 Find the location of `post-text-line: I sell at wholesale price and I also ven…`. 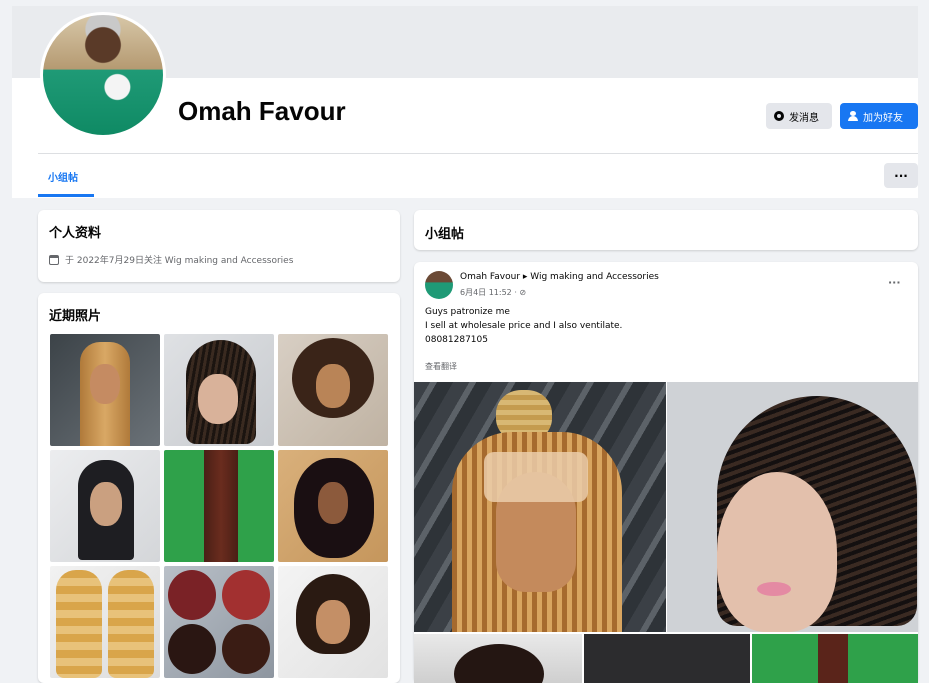

post-text-line: I sell at wholesale price and I also ven… is located at coordinates (524, 326).